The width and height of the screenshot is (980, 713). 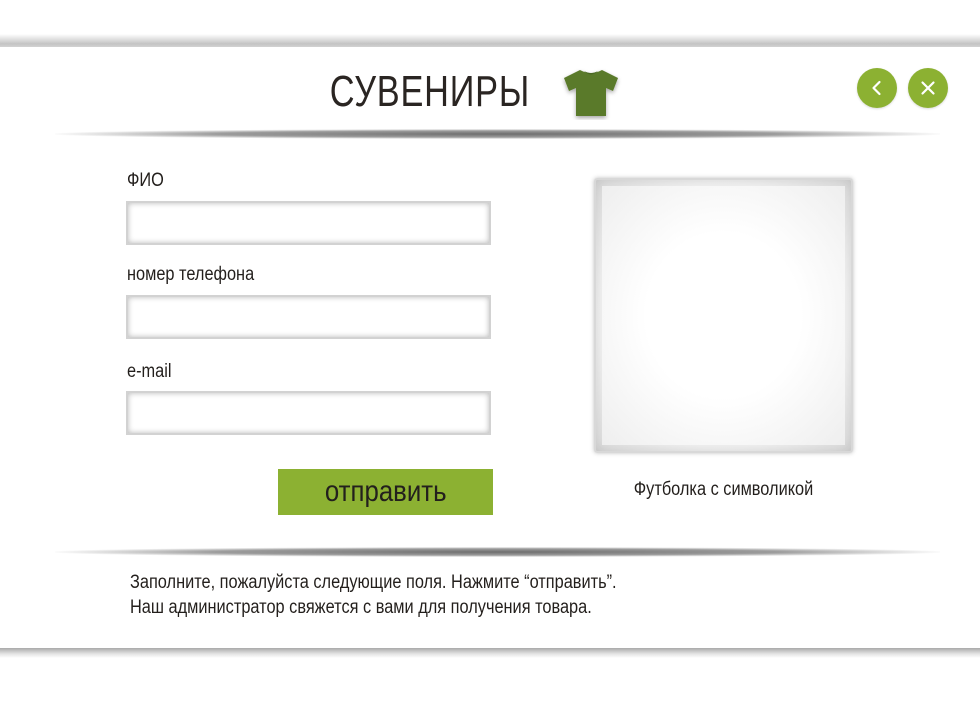 What do you see at coordinates (149, 371) in the screenshot?
I see `email-label: e-mail` at bounding box center [149, 371].